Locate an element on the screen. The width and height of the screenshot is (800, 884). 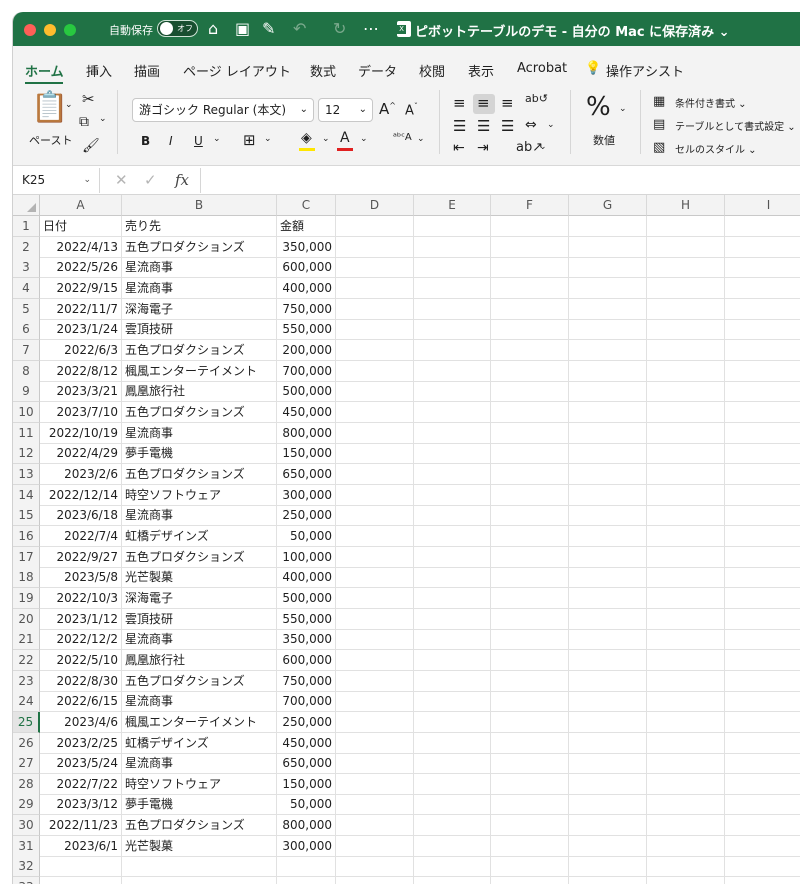
cell-i32 is located at coordinates (762, 867).